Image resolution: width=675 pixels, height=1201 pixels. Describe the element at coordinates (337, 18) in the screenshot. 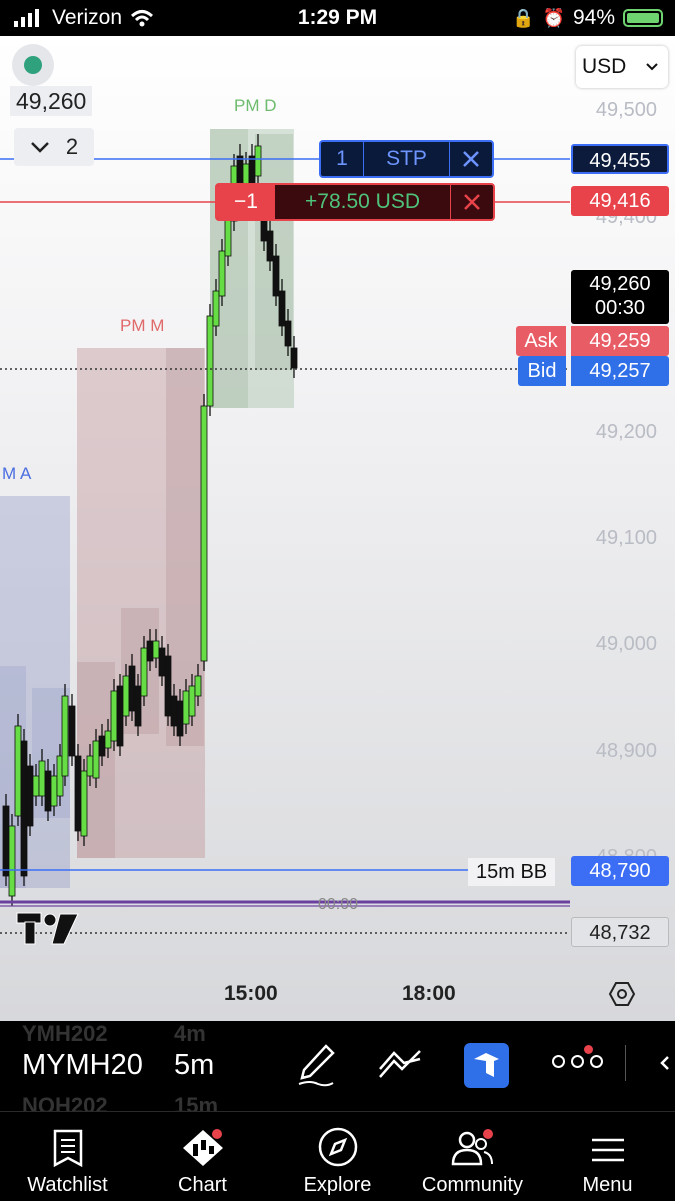

I see `status-bar: Verizon 1:29 PM 🔒 ⏰ 94%` at that location.